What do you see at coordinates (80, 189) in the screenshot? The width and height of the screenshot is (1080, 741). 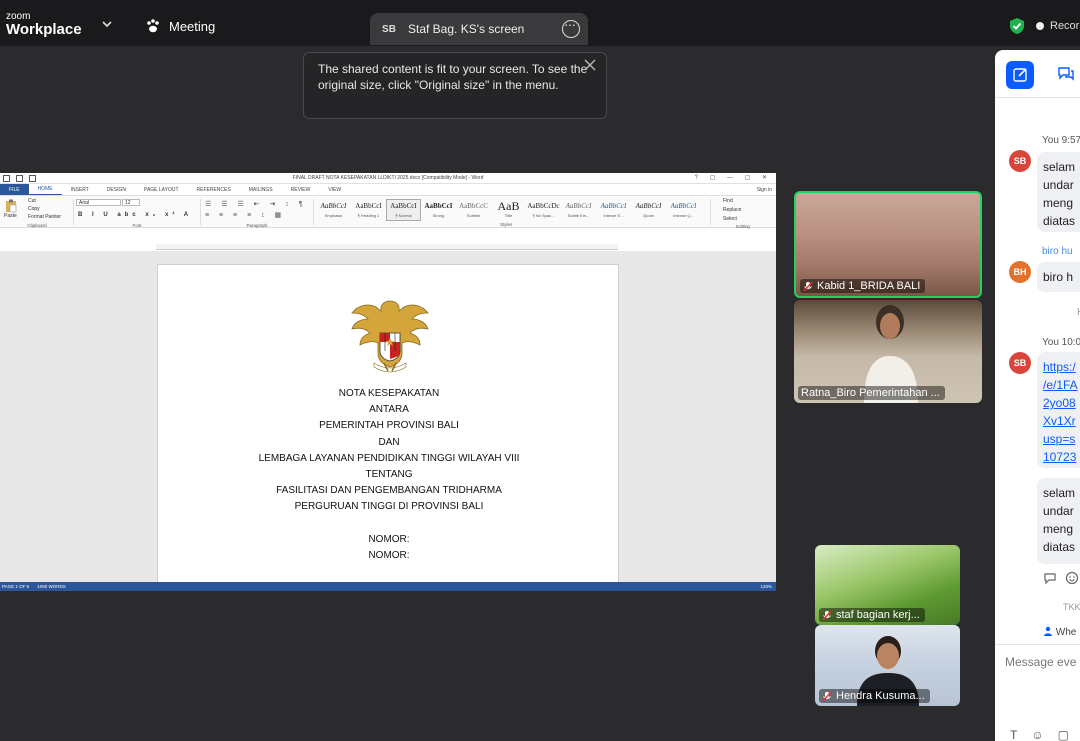 I see `tab-insert: INSERT` at bounding box center [80, 189].